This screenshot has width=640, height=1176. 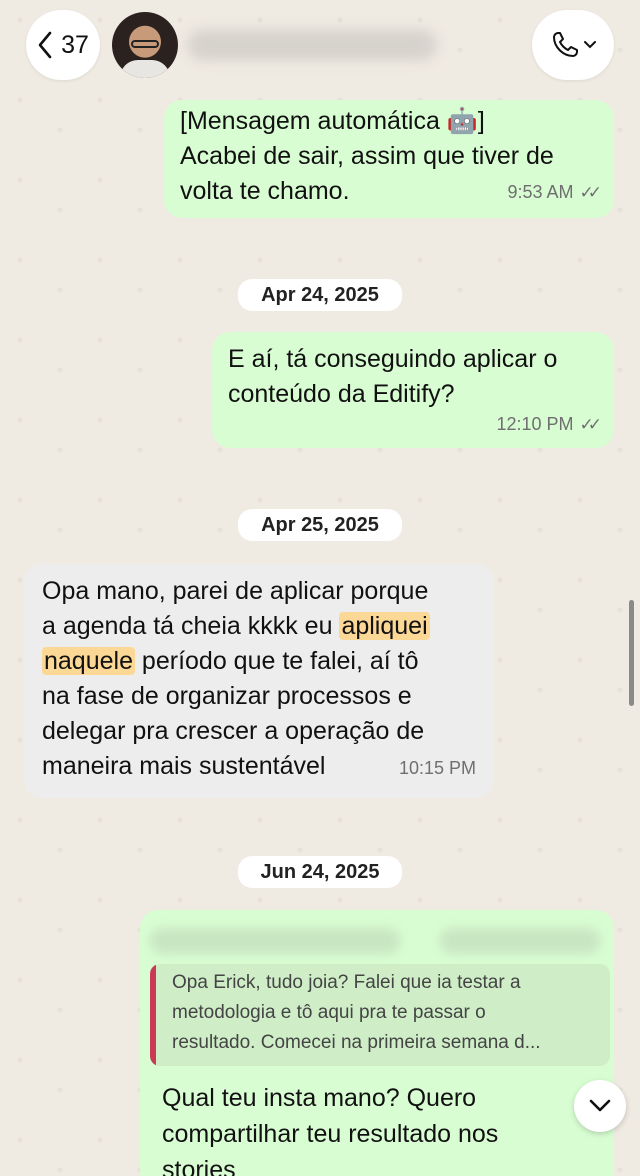 What do you see at coordinates (153, 1015) in the screenshot?
I see `quote-bar` at bounding box center [153, 1015].